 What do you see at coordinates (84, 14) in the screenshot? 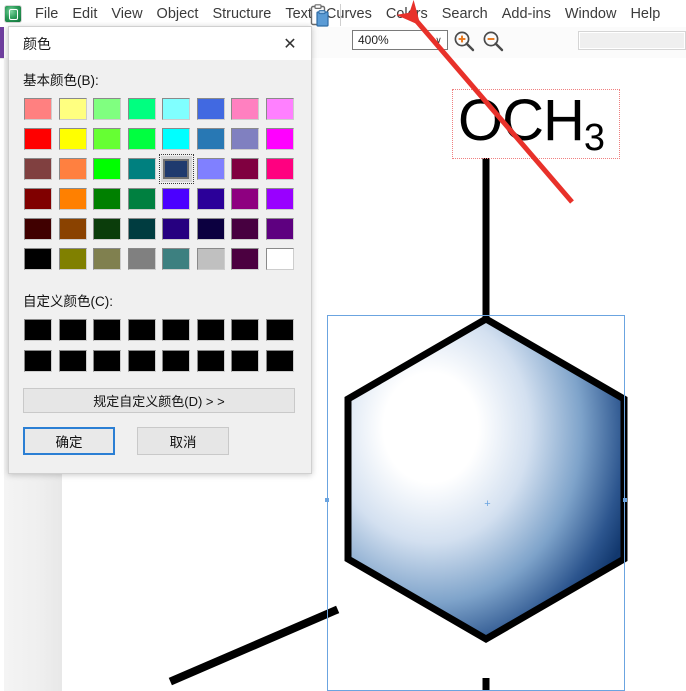
I see `menu-item-edit: Edit` at bounding box center [84, 14].